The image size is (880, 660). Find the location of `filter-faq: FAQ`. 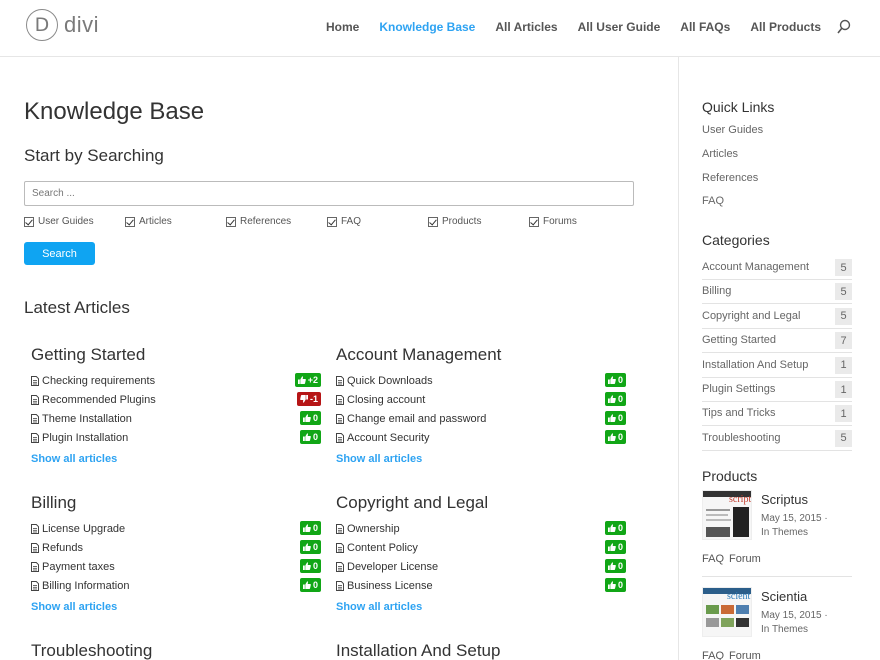

filter-faq: FAQ is located at coordinates (344, 221).